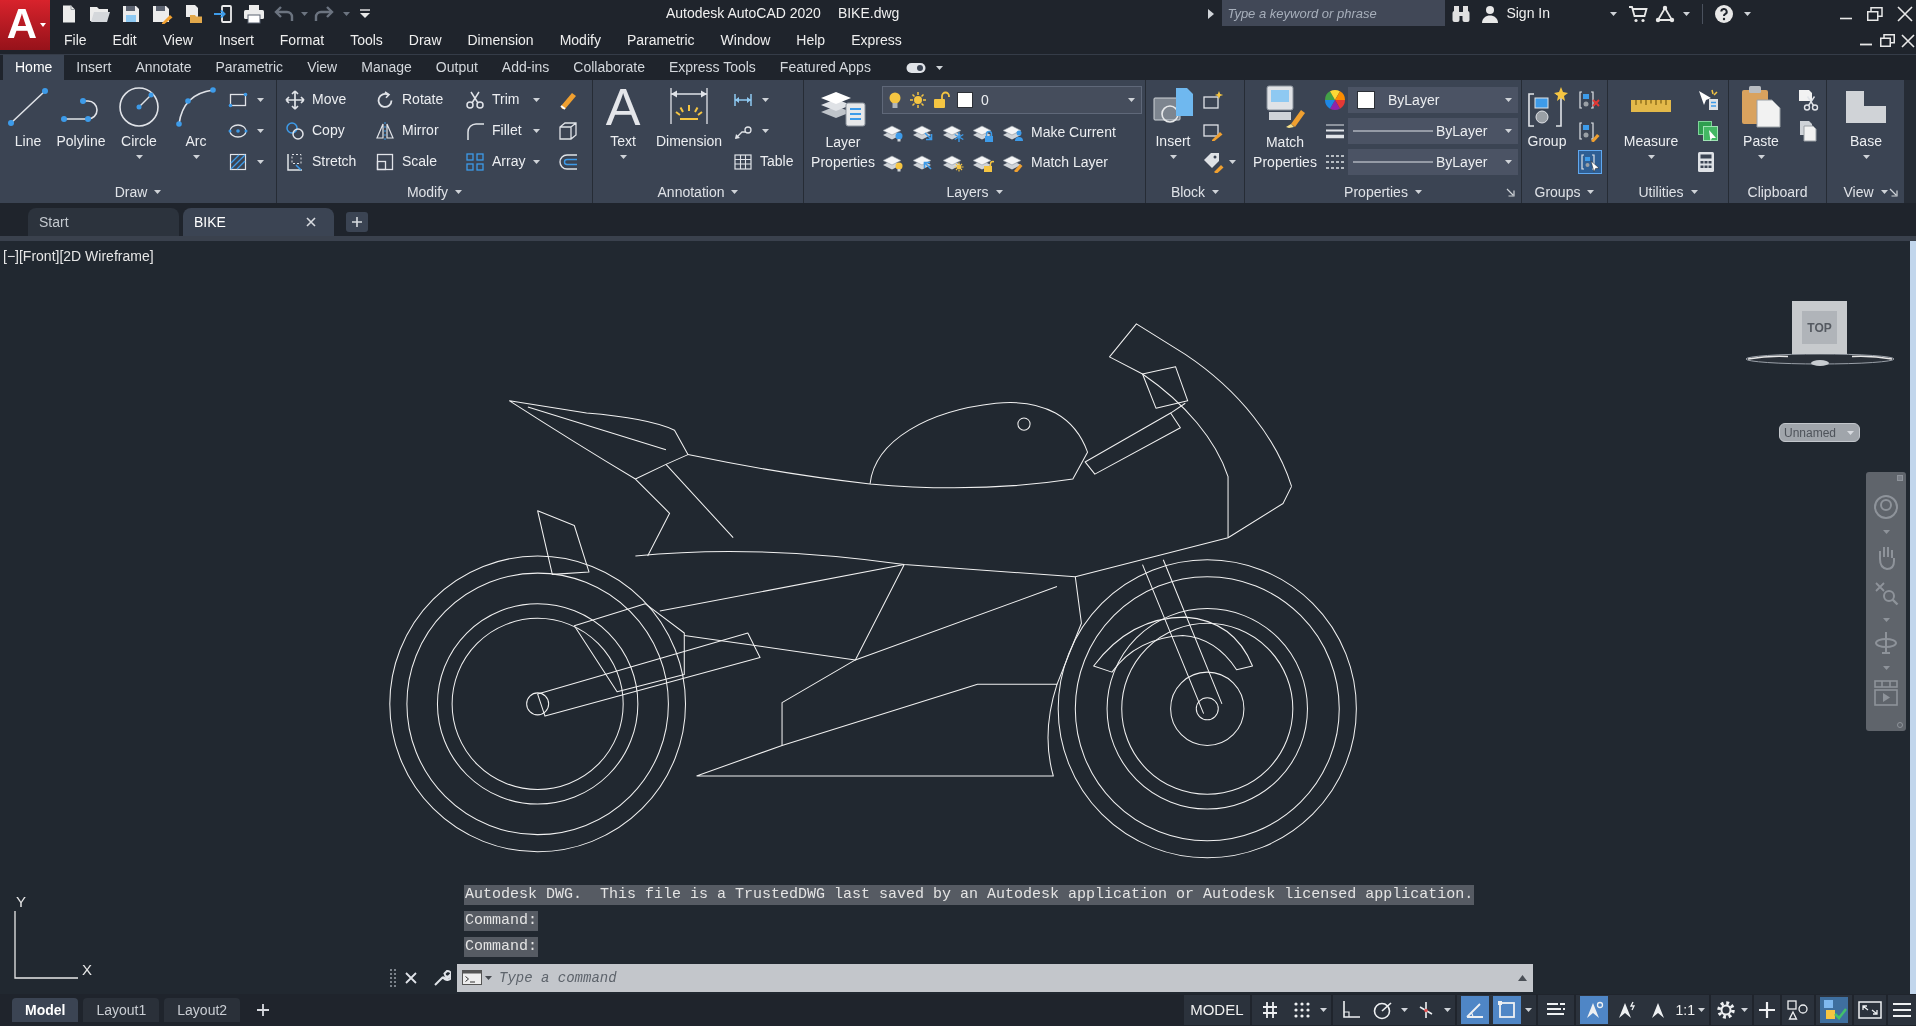 The height and width of the screenshot is (1026, 1916). I want to click on menu-item: Help, so click(811, 40).